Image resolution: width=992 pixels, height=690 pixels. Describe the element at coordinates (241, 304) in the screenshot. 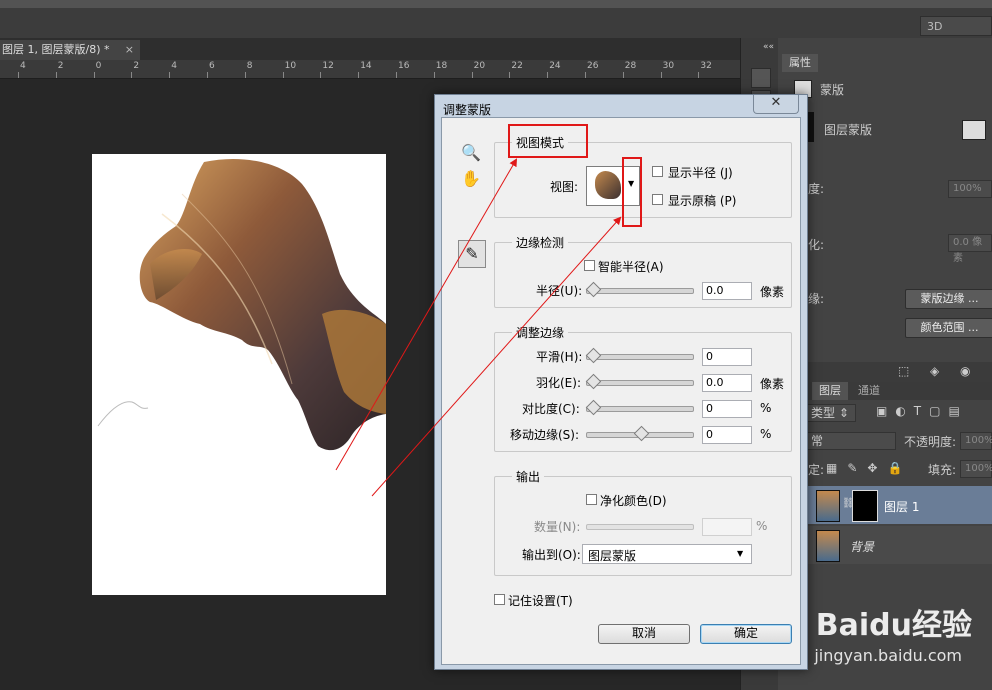

I see `hair-image` at that location.